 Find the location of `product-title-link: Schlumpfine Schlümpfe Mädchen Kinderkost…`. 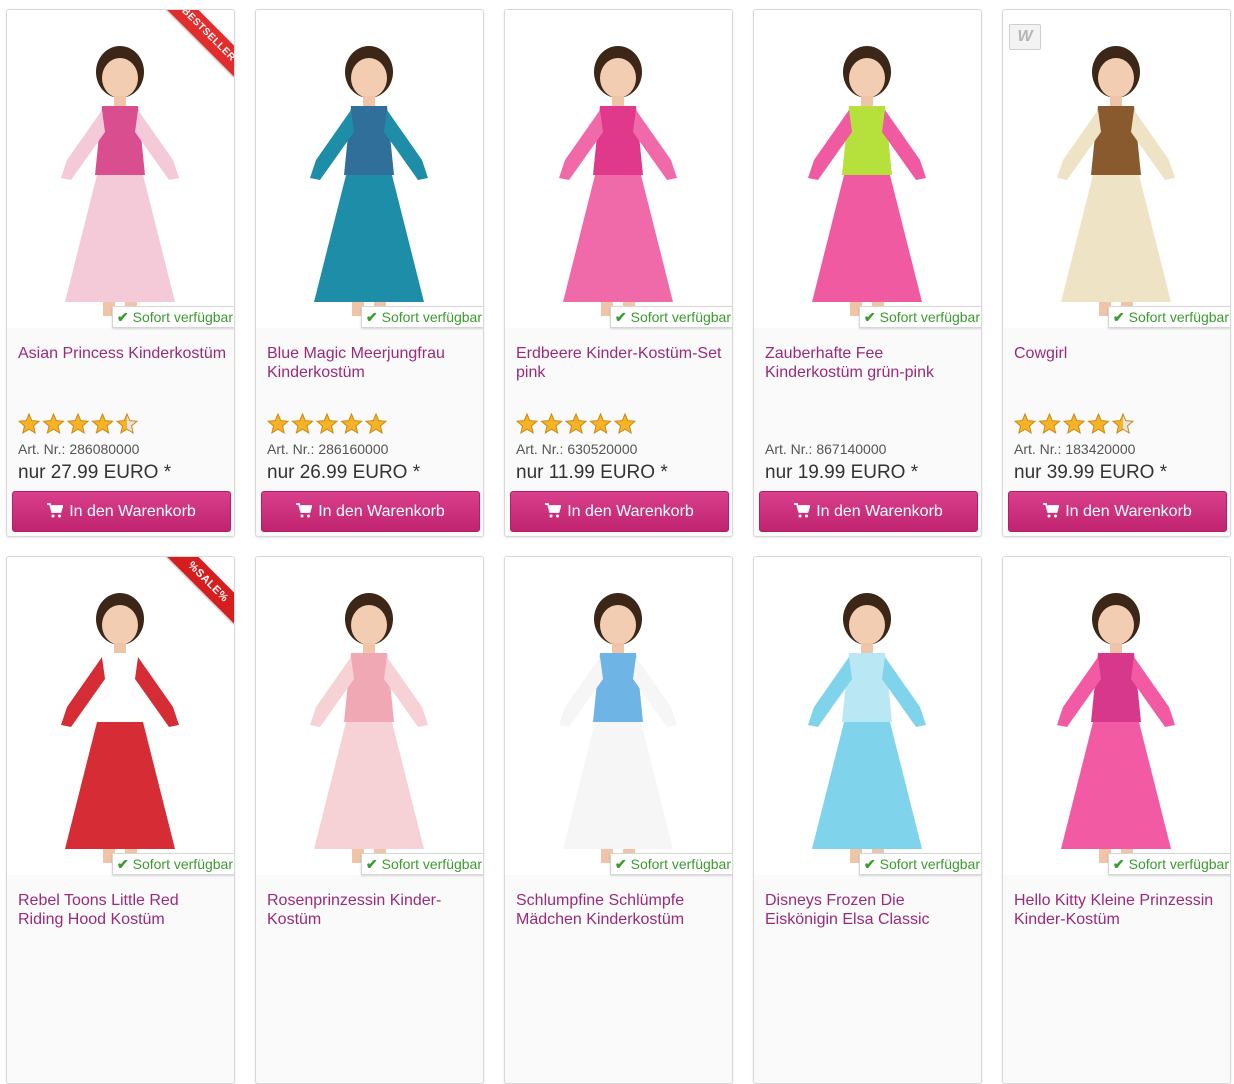

product-title-link: Schlumpfine Schlümpfe Mädchen Kinderkost… is located at coordinates (621, 910).